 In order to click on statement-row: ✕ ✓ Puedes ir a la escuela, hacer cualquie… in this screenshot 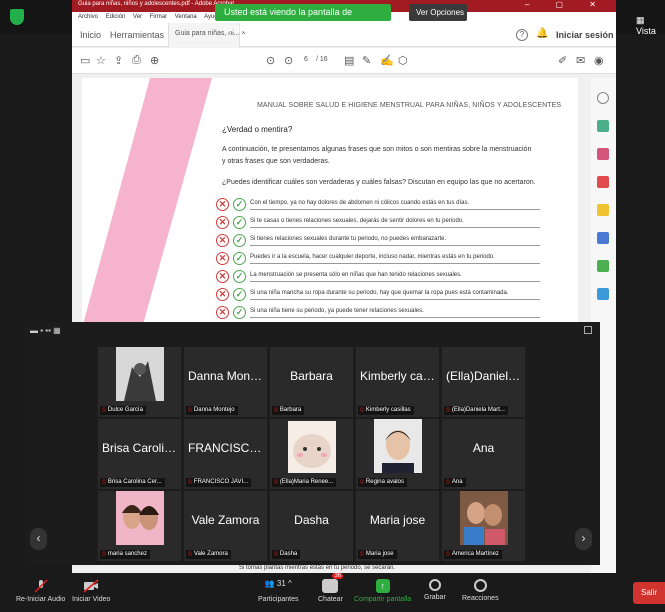, I will do `click(378, 259)`.